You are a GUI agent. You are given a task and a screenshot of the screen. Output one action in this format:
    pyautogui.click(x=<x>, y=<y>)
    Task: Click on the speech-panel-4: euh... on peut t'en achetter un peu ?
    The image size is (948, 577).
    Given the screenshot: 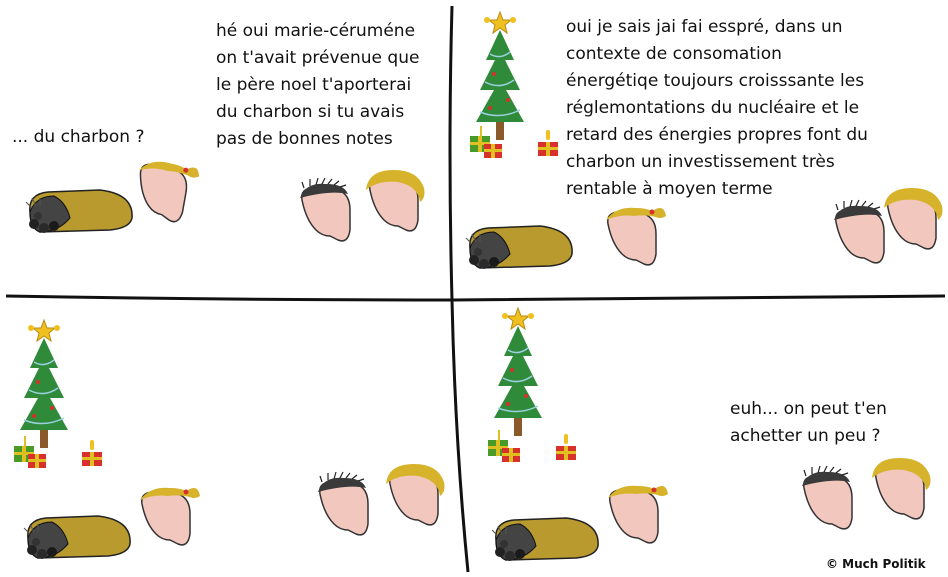 What is the action you would take?
    pyautogui.click(x=808, y=422)
    